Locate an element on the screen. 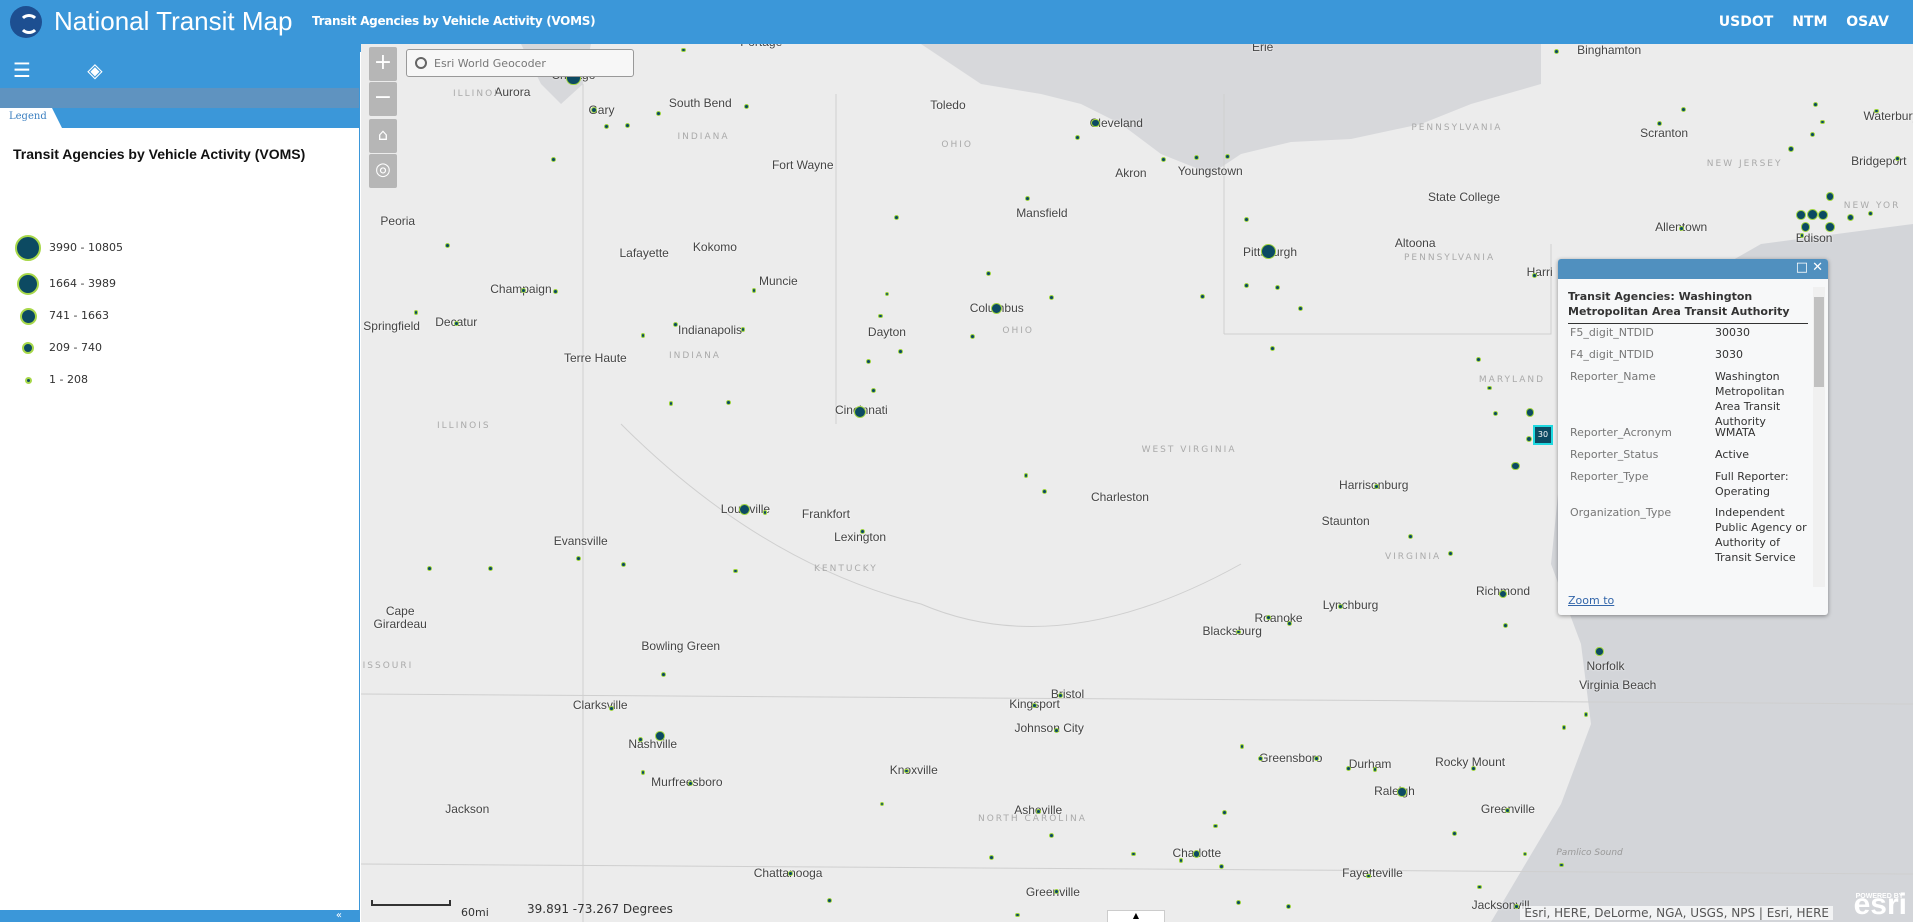  zoom-to-link: Zoom to is located at coordinates (1591, 600).